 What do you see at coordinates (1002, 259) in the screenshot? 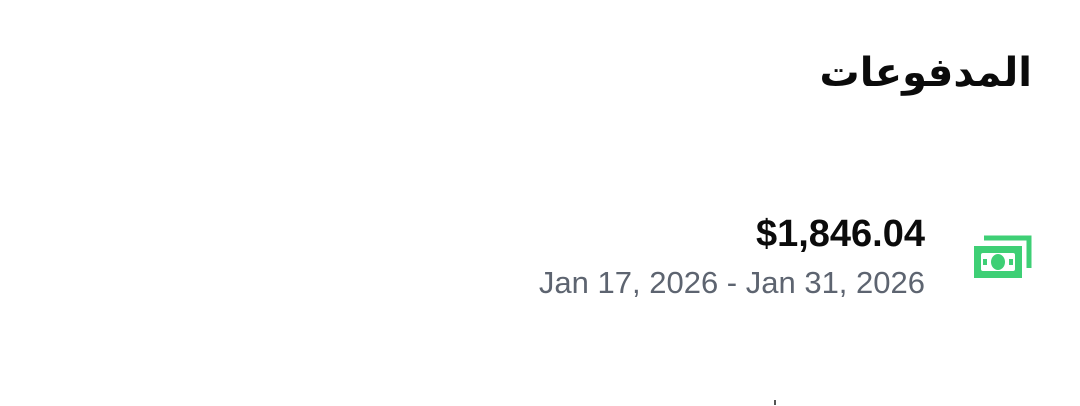
I see `money-bill-icon` at bounding box center [1002, 259].